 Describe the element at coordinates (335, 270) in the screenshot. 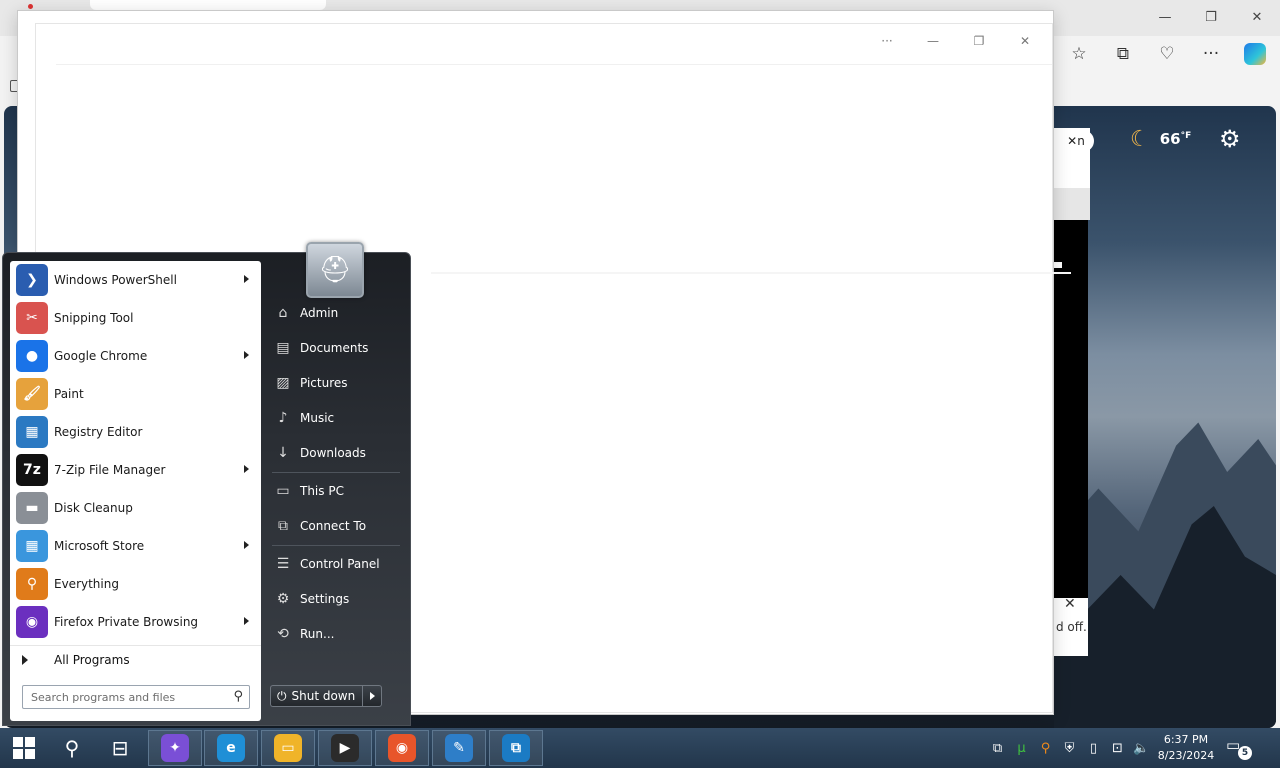

I see `user-avatar: ⛑` at that location.